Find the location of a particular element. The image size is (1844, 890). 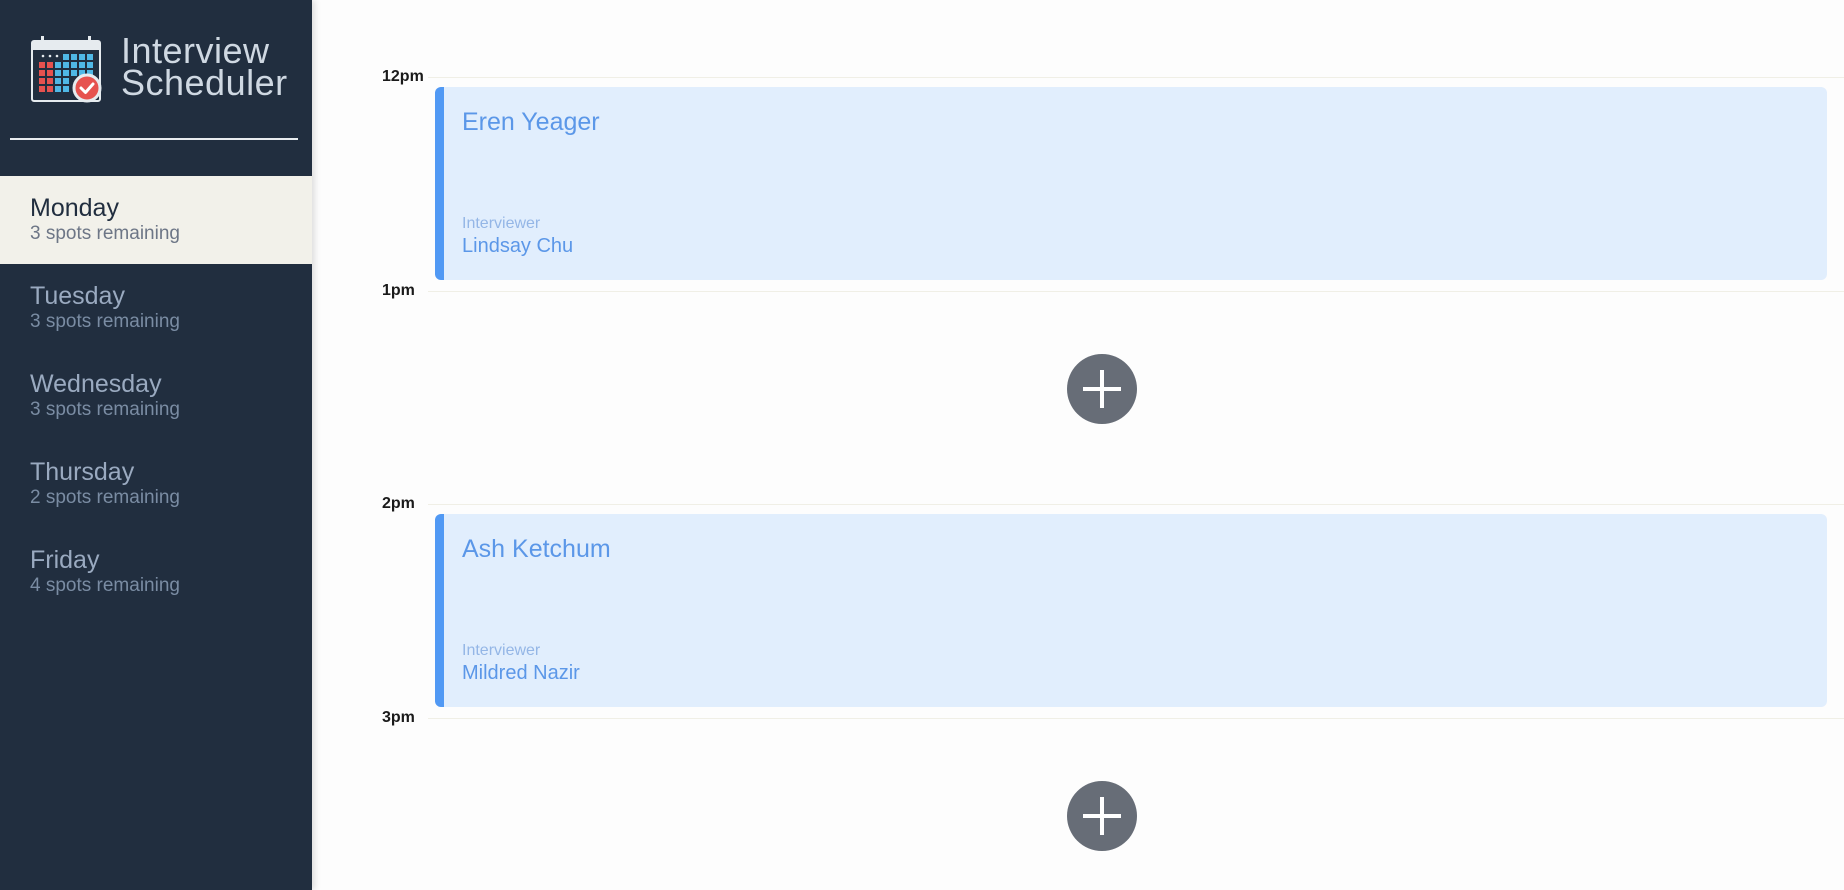

day-item-wednesday: Wednesday 3 spots remaining is located at coordinates (156, 396).